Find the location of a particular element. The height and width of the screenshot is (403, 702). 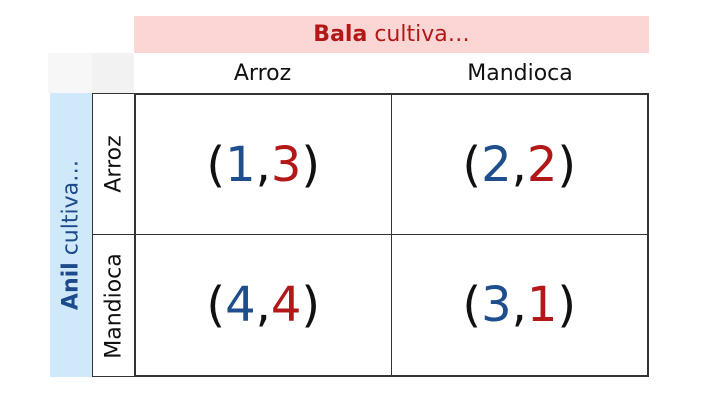

column-player-payoff: 4 is located at coordinates (286, 305).